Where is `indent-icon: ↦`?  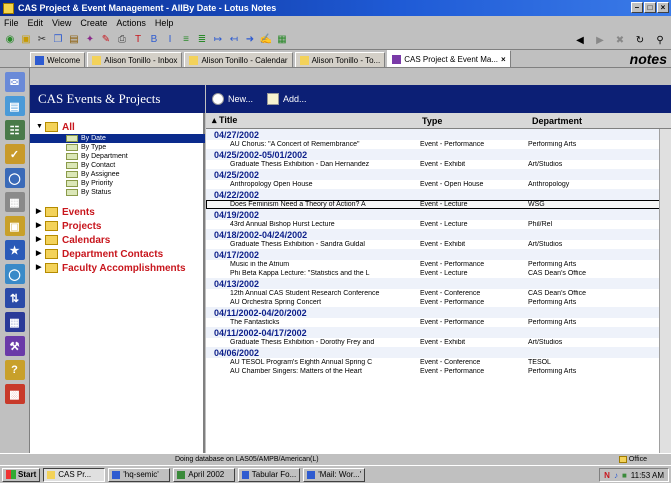
indent-icon: ↦ is located at coordinates (218, 40).